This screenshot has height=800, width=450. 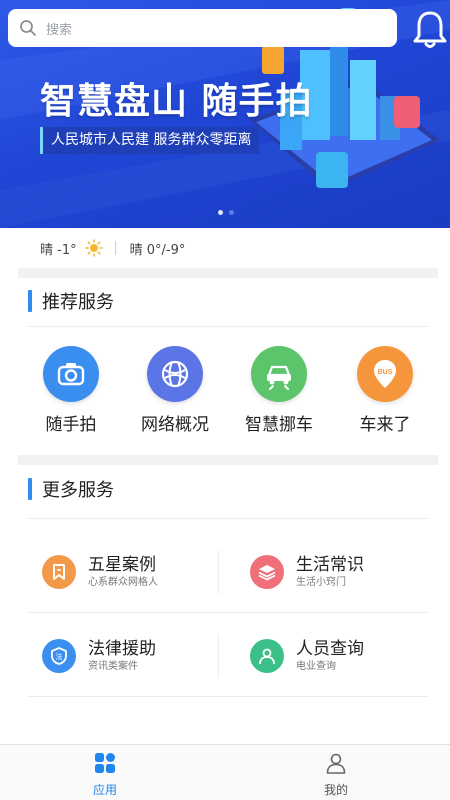 What do you see at coordinates (267, 656) in the screenshot?
I see `person-search-icon` at bounding box center [267, 656].